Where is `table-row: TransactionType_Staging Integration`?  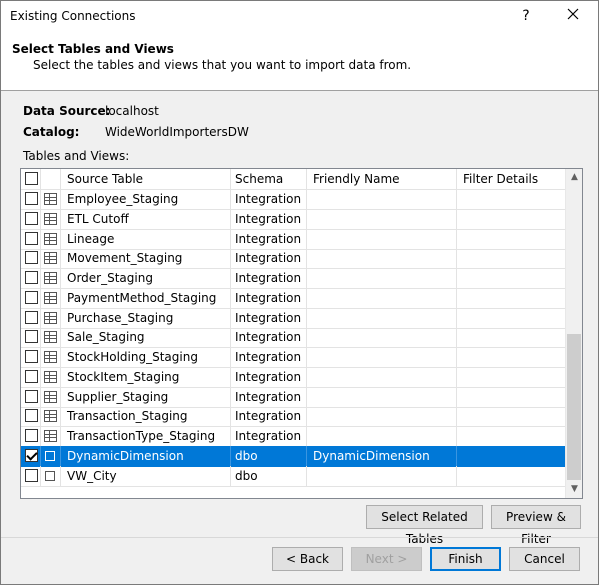
table-row: TransactionType_Staging Integration is located at coordinates (293, 436).